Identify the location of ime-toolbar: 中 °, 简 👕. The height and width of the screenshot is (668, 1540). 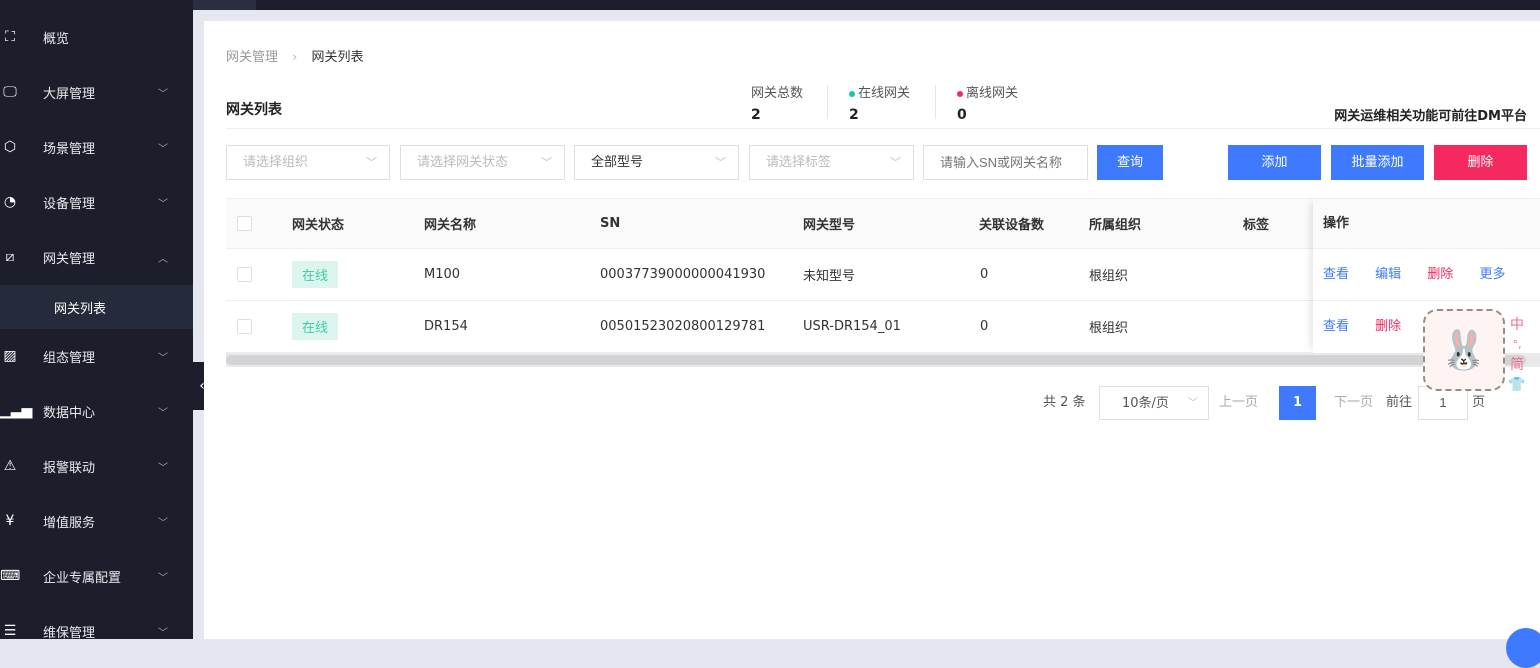
(1517, 355).